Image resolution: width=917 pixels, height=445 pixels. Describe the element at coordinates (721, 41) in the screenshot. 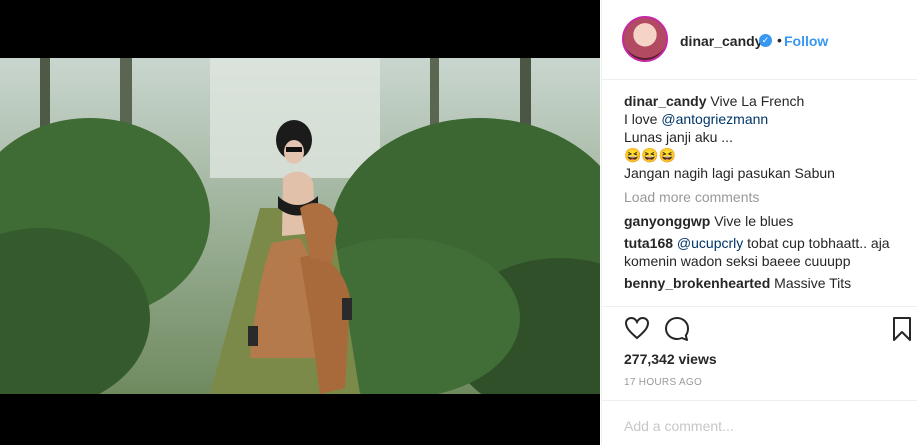

I see `username-link: dinar_candy` at that location.